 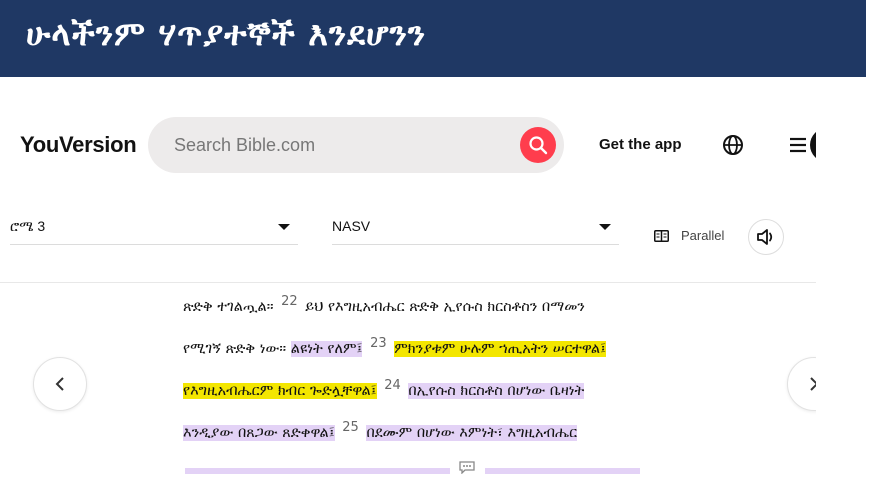 I want to click on highlighted-verse-text: የእግዚአብሔርም ክብር ጐድሏቸዋል፤, so click(x=280, y=391).